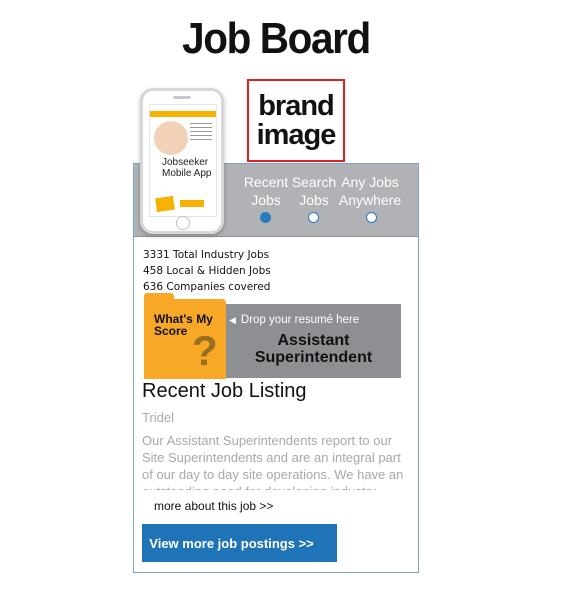  I want to click on more-about-job-link: more about this job >>, so click(213, 506).